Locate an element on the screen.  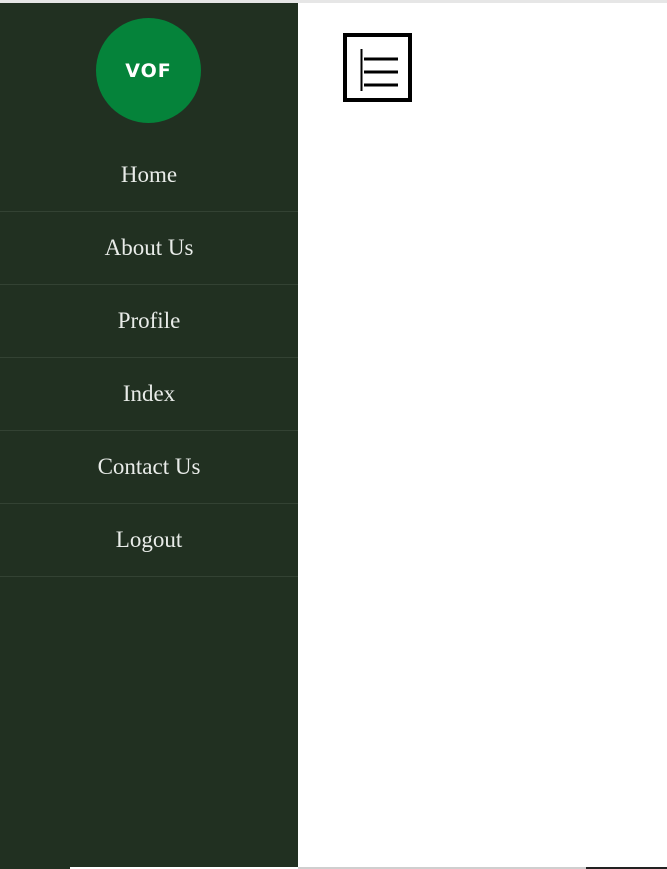
logo: VOF is located at coordinates (148, 70).